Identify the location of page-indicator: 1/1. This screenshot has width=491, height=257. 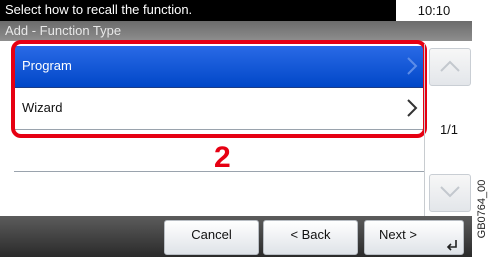
(449, 129).